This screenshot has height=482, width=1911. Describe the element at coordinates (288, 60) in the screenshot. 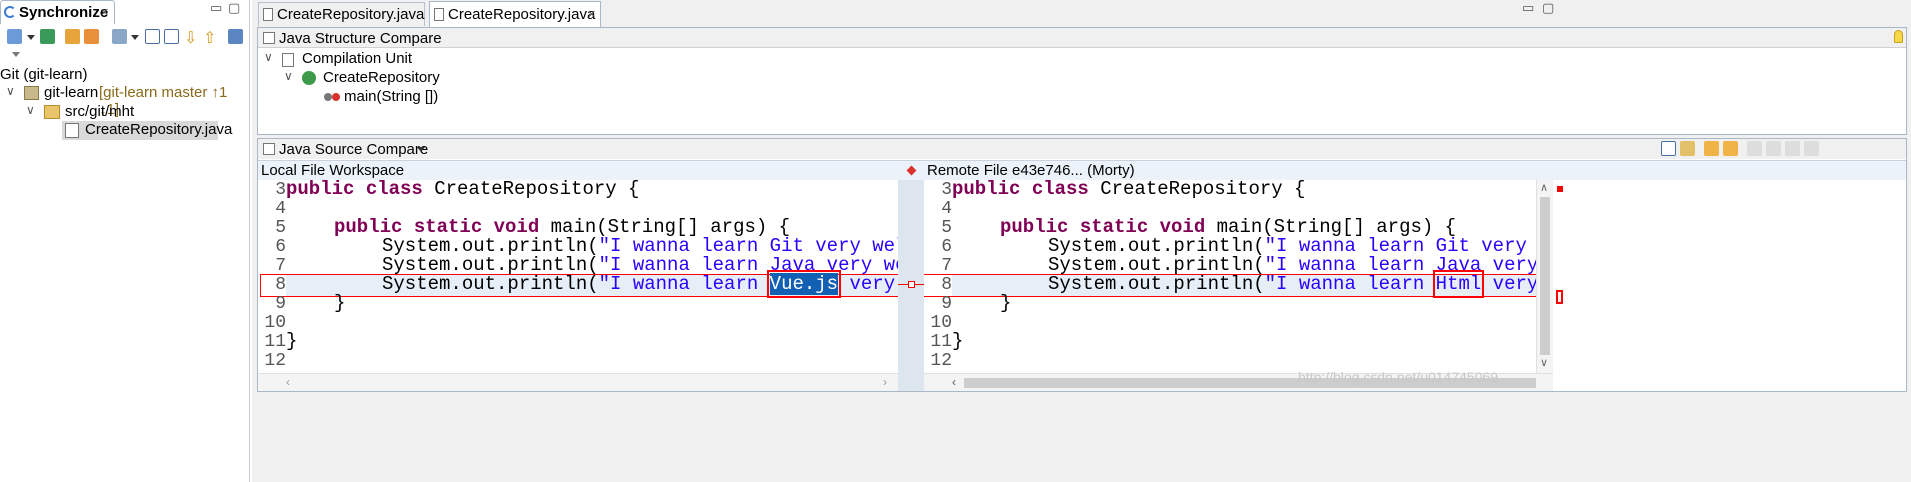

I see `compilation-unit-icon` at that location.